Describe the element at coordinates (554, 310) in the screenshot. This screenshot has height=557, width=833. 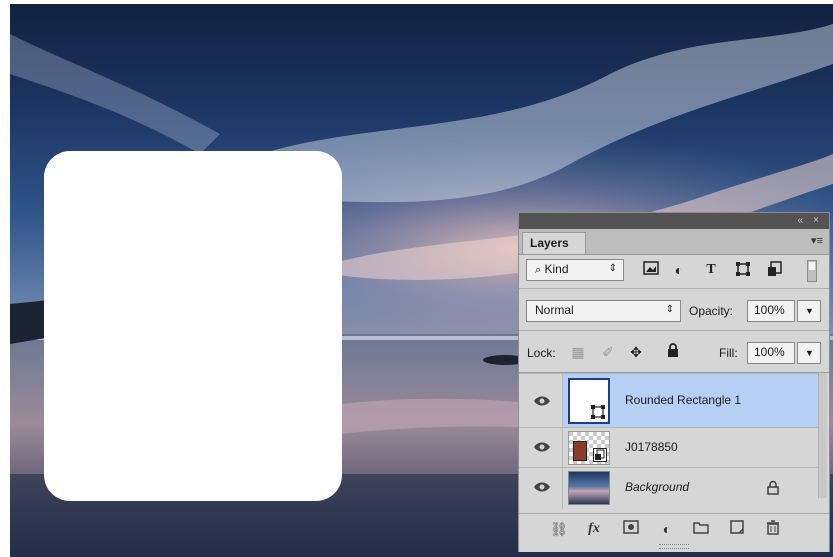
I see `blend-mode-value: Normal` at that location.